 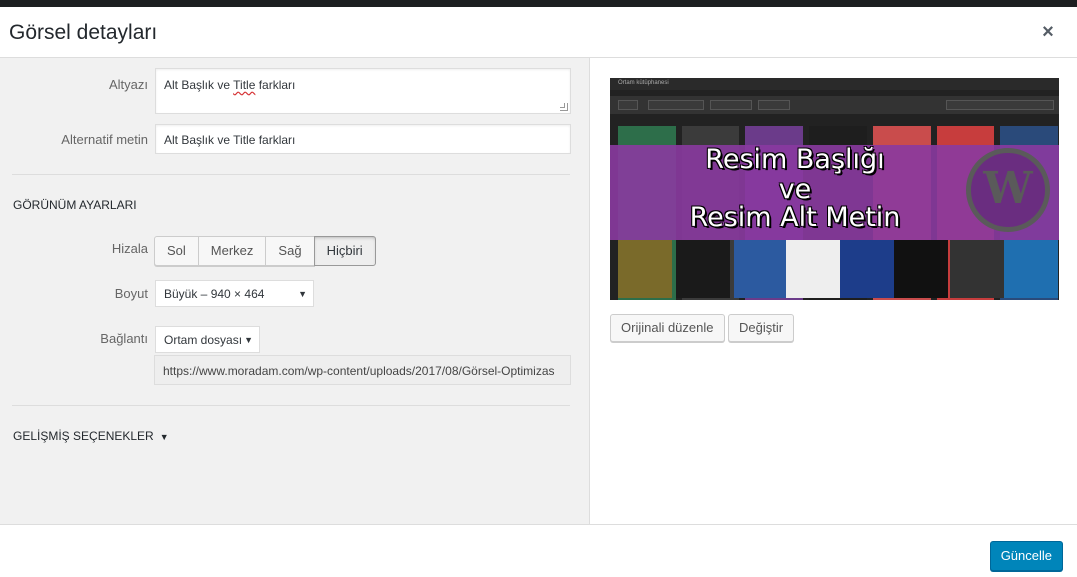 I want to click on align-button-group: Sol Merkez Sağ Hiçbiri, so click(x=265, y=251).